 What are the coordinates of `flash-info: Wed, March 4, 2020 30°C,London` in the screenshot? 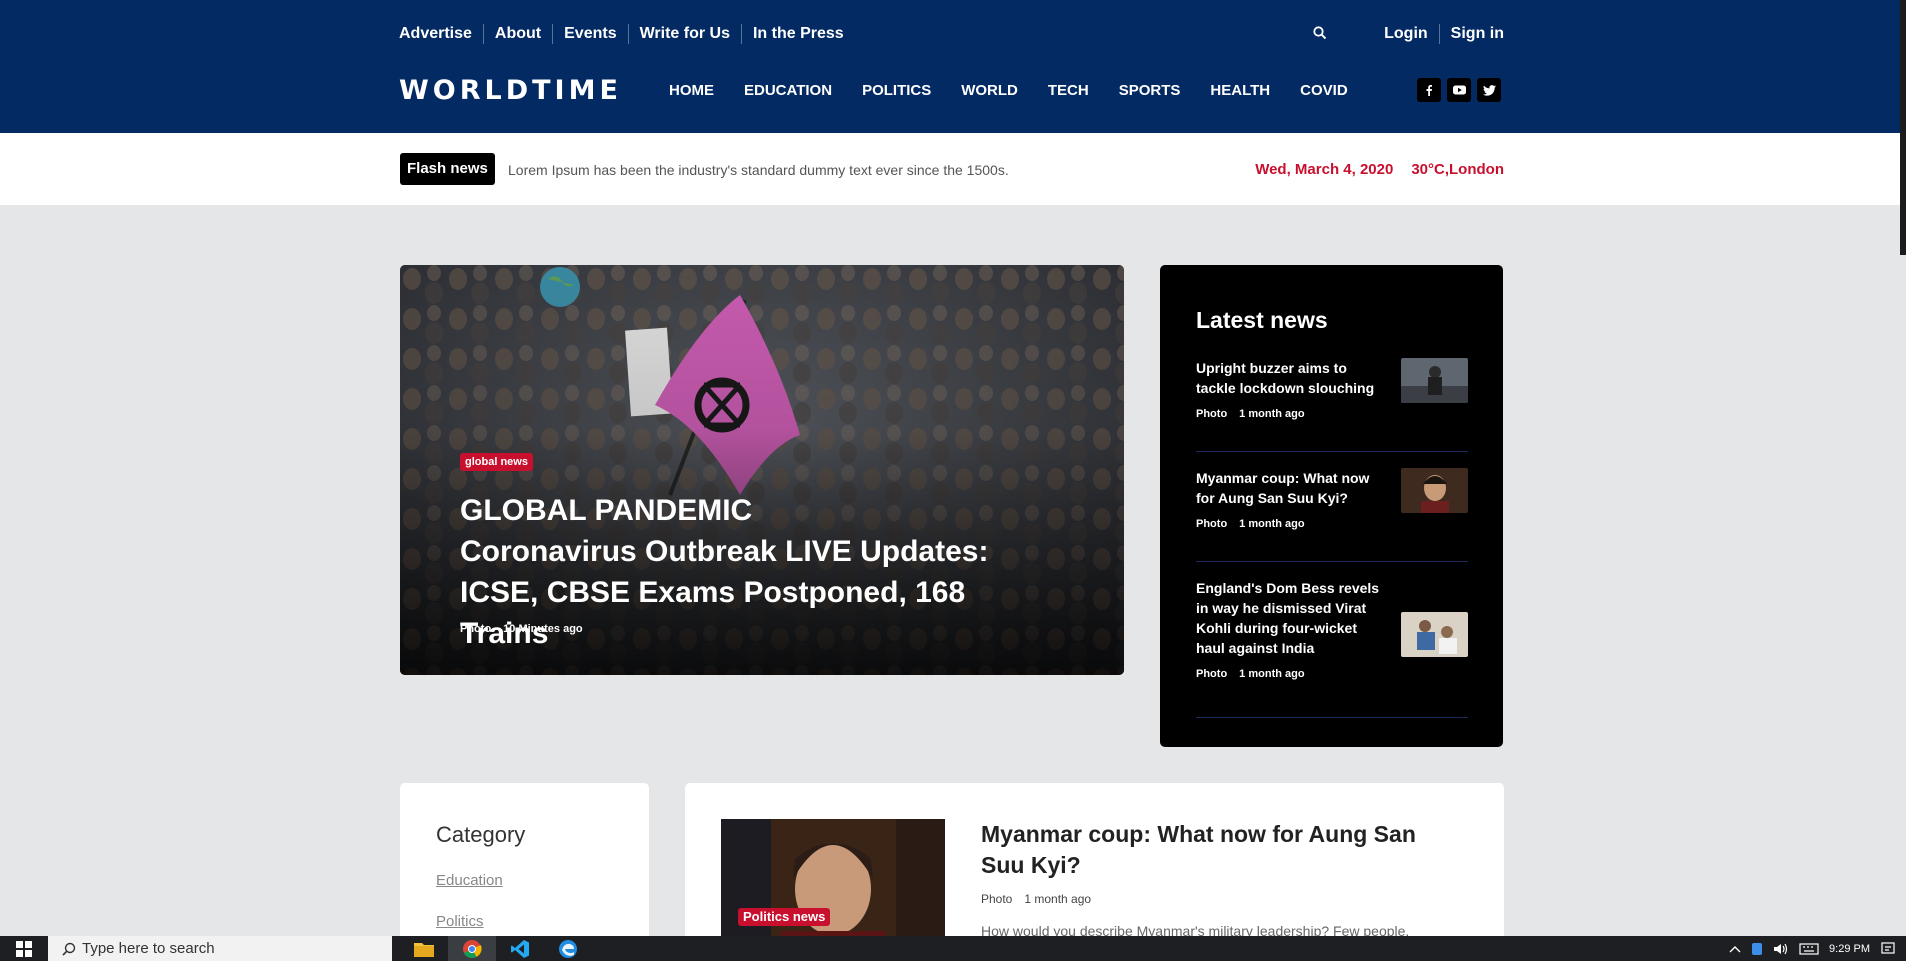 It's located at (1379, 170).